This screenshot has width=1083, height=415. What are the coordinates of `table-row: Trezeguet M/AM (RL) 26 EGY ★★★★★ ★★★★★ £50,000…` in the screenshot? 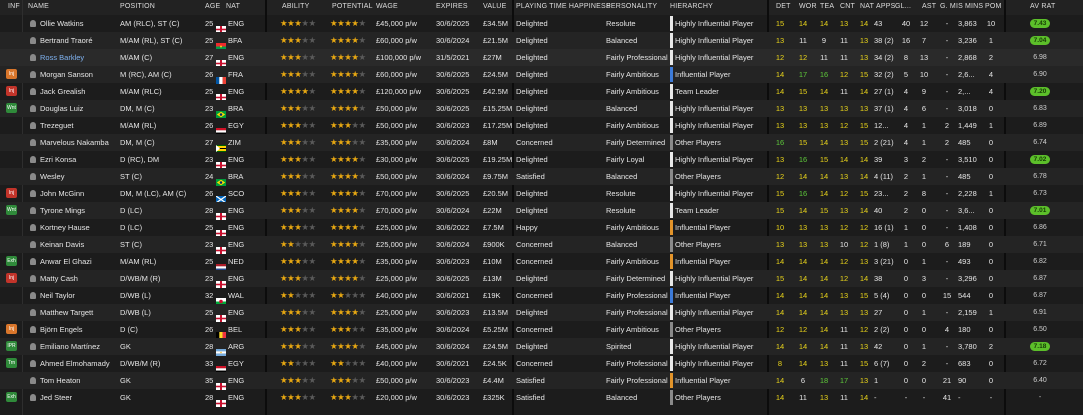 It's located at (541, 126).